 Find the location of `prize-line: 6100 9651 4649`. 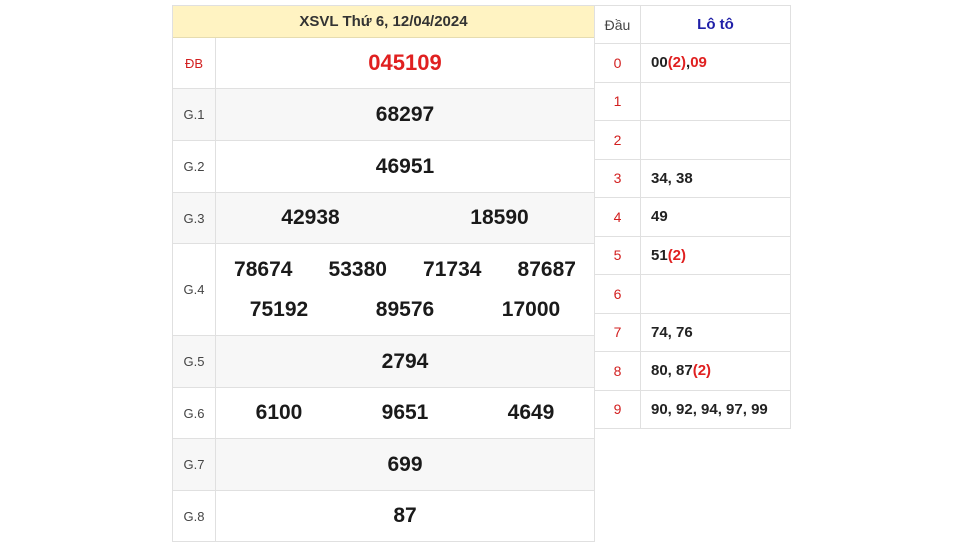

prize-line: 6100 9651 4649 is located at coordinates (405, 413).